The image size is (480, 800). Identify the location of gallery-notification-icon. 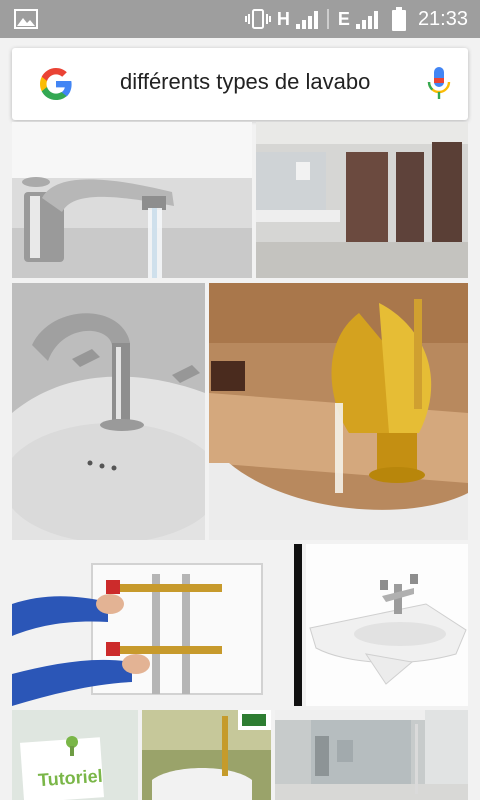
(26, 19).